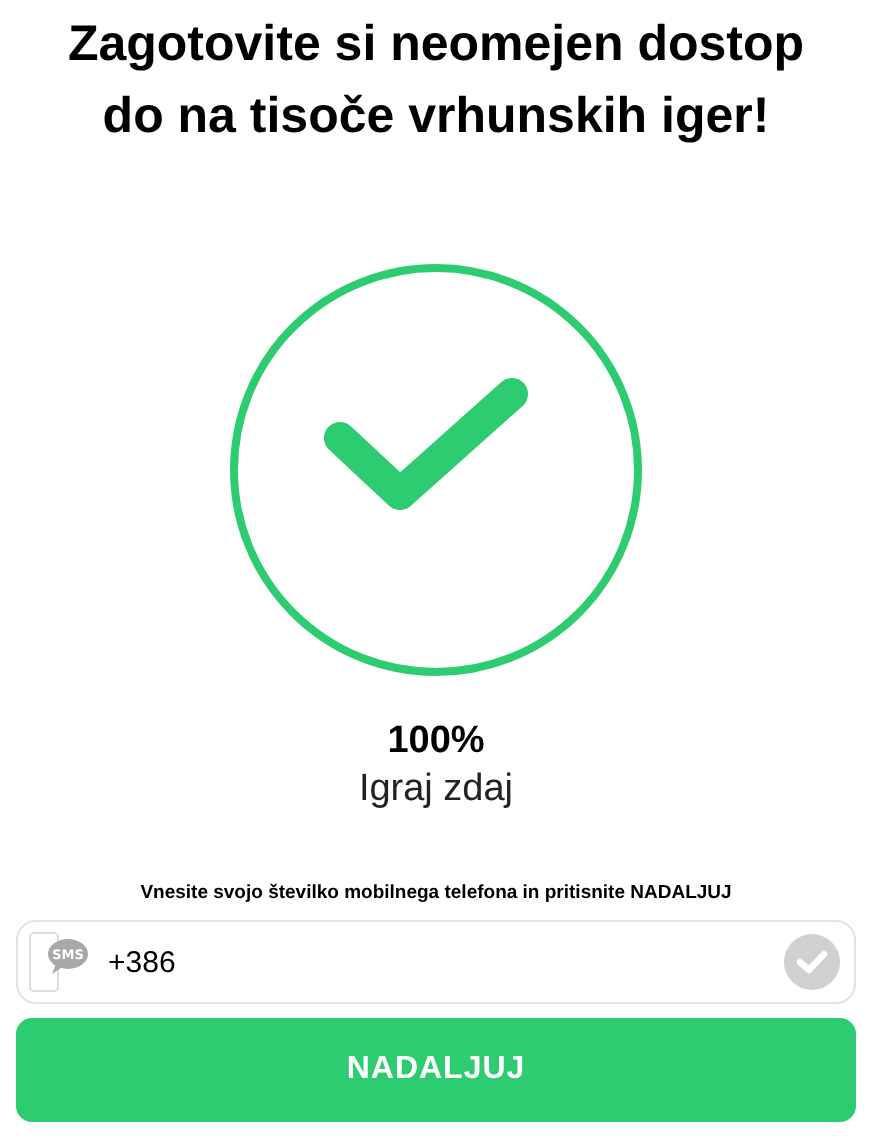  Describe the element at coordinates (436, 790) in the screenshot. I see `play-caption: Igraj zdaj` at that location.